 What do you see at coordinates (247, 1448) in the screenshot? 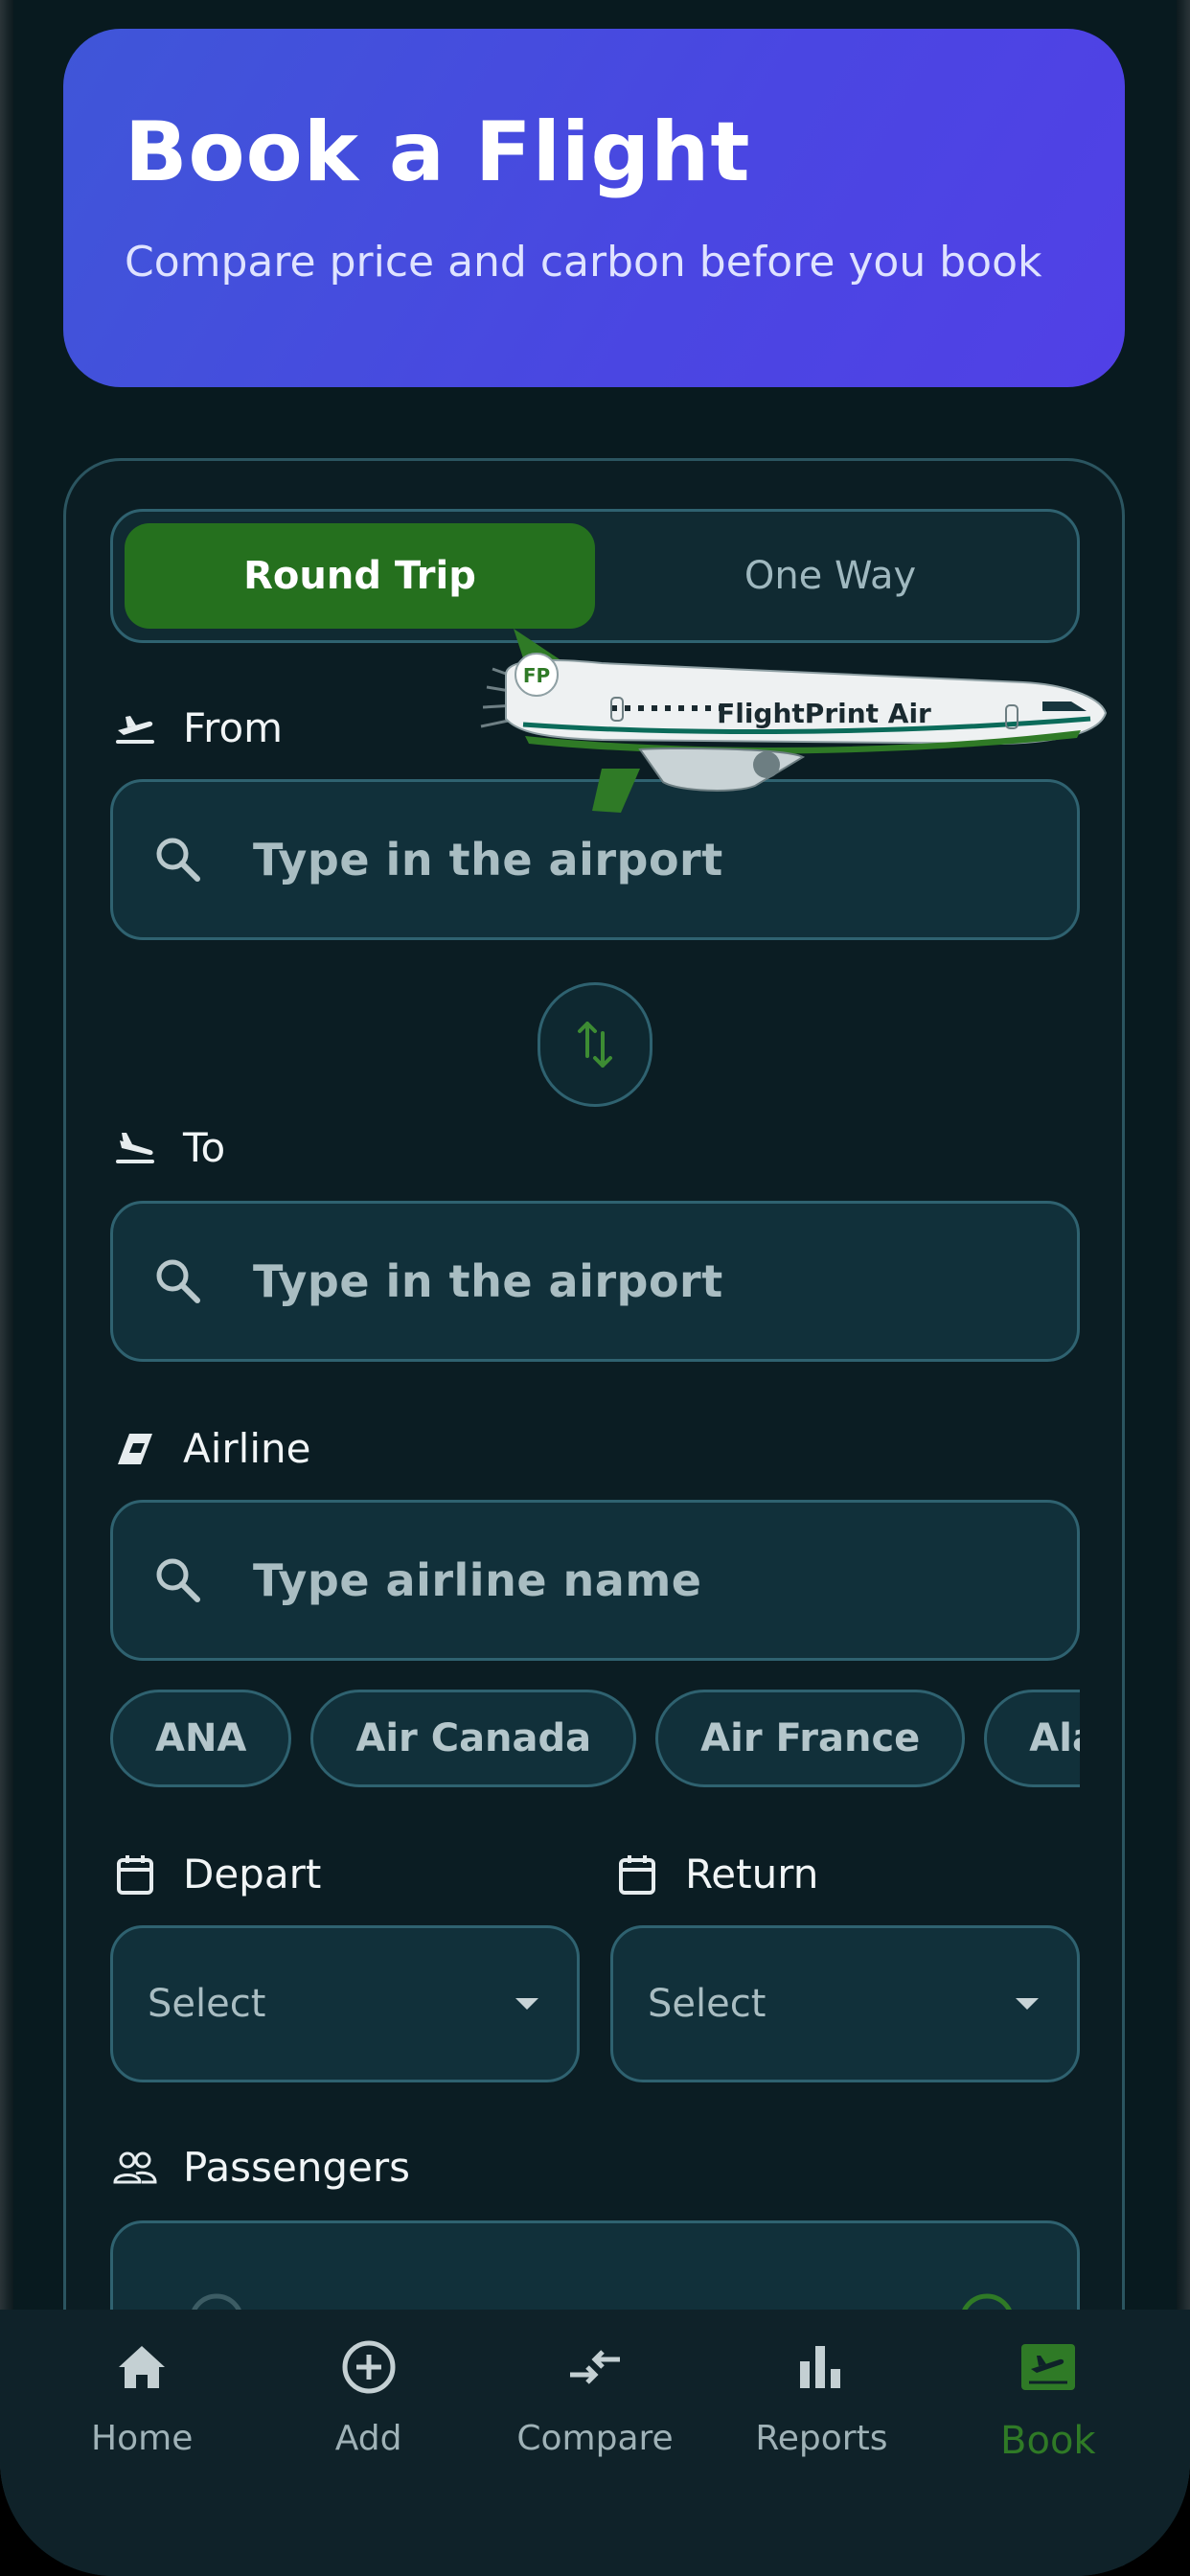
I see `airline-label: Airline` at bounding box center [247, 1448].